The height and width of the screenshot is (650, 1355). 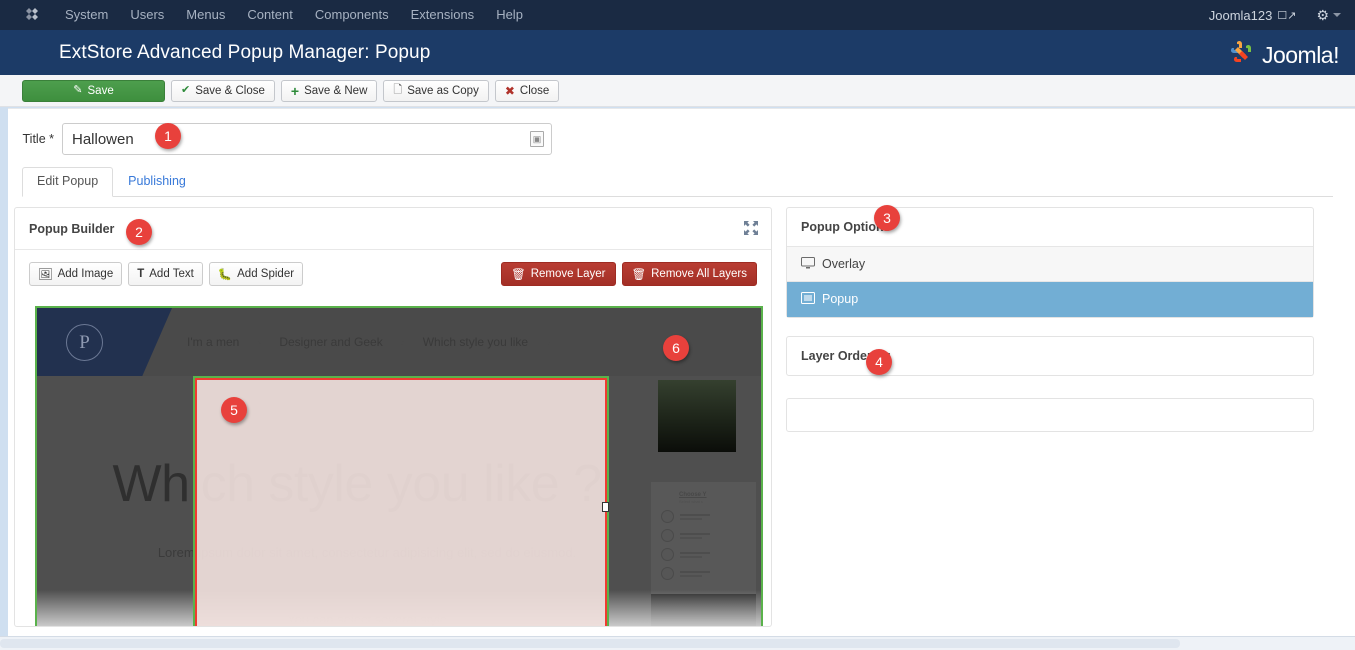 I want to click on marker-badge-5: 5, so click(x=234, y=410).